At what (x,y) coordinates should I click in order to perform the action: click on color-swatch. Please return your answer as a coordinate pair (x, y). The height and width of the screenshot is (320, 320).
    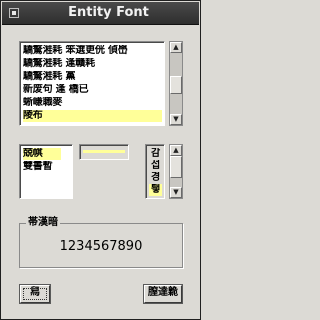
    Looking at the image, I should click on (104, 152).